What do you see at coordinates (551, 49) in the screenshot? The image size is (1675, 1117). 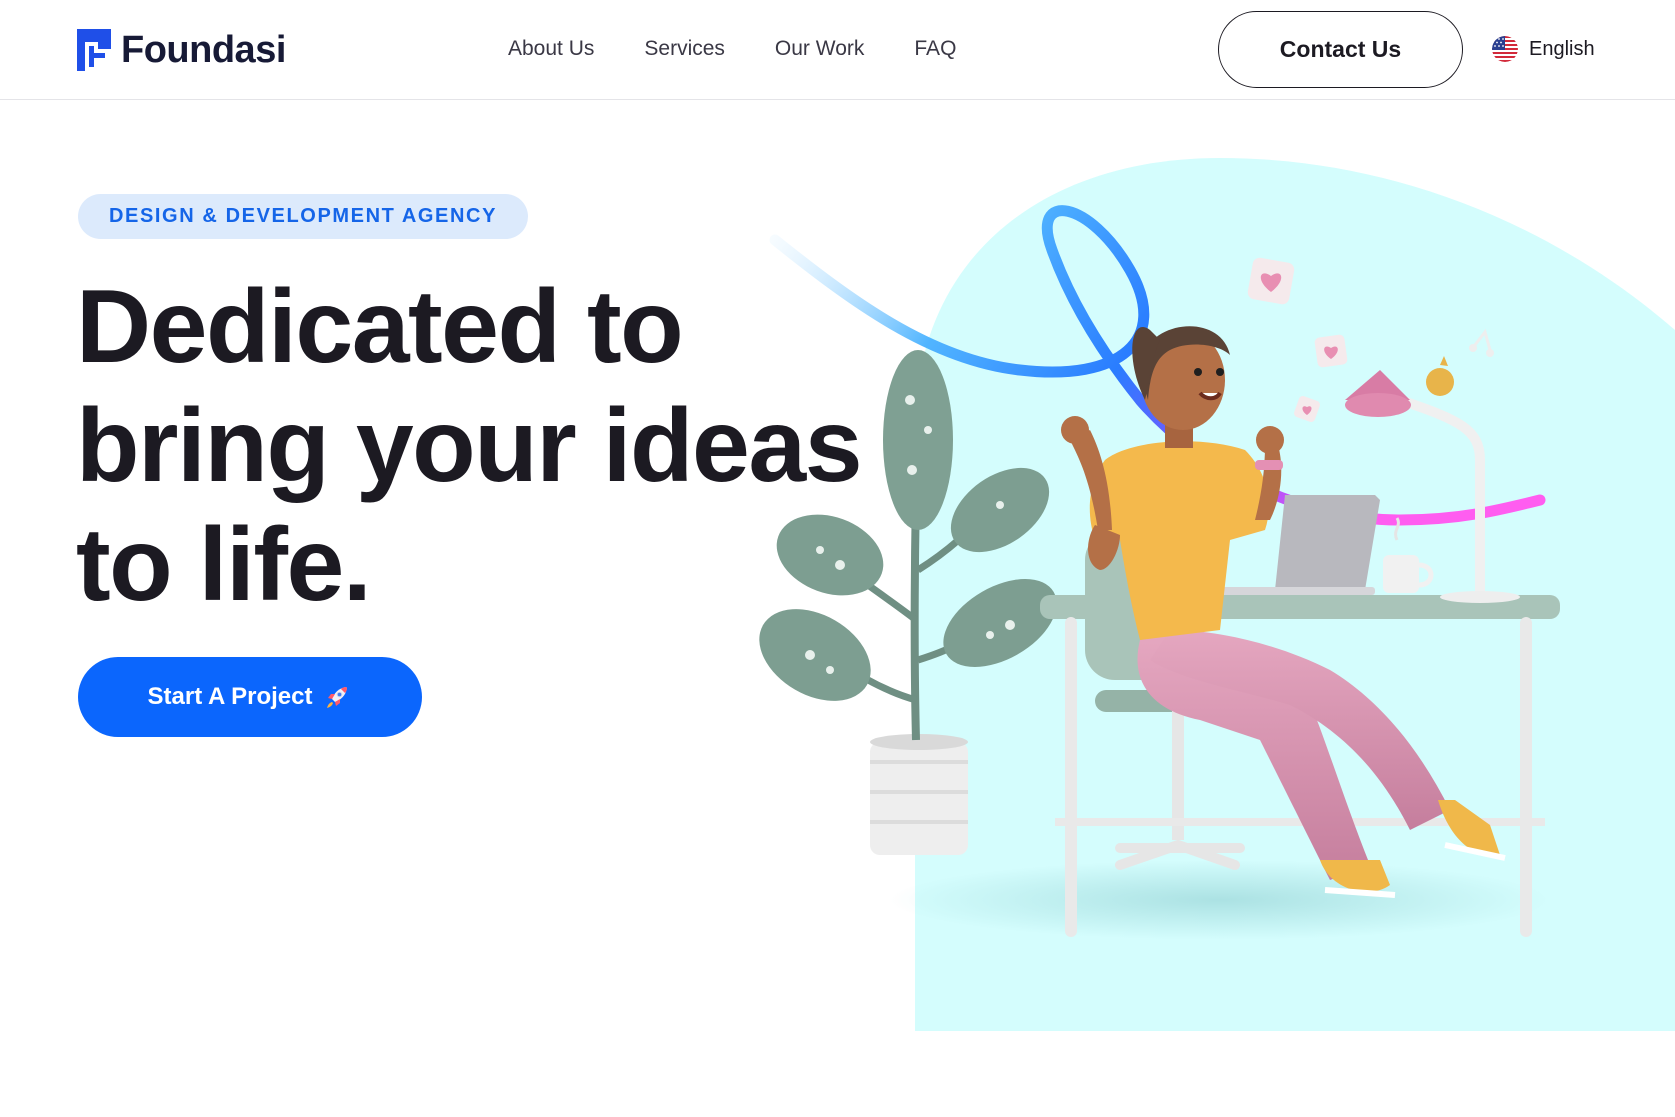 I see `nav-link-about-us: About Us` at bounding box center [551, 49].